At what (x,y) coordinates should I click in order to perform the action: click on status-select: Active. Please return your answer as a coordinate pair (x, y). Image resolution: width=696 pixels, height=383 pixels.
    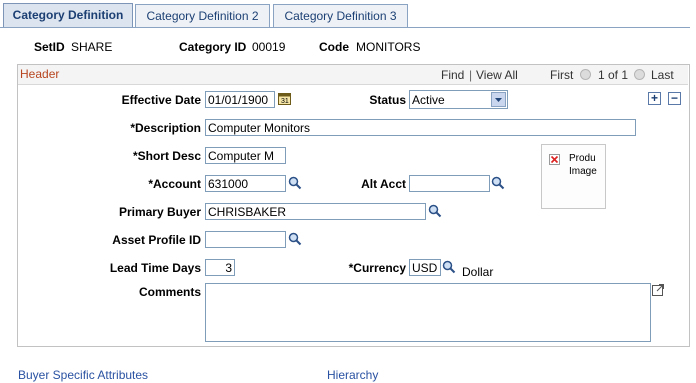
    Looking at the image, I should click on (458, 99).